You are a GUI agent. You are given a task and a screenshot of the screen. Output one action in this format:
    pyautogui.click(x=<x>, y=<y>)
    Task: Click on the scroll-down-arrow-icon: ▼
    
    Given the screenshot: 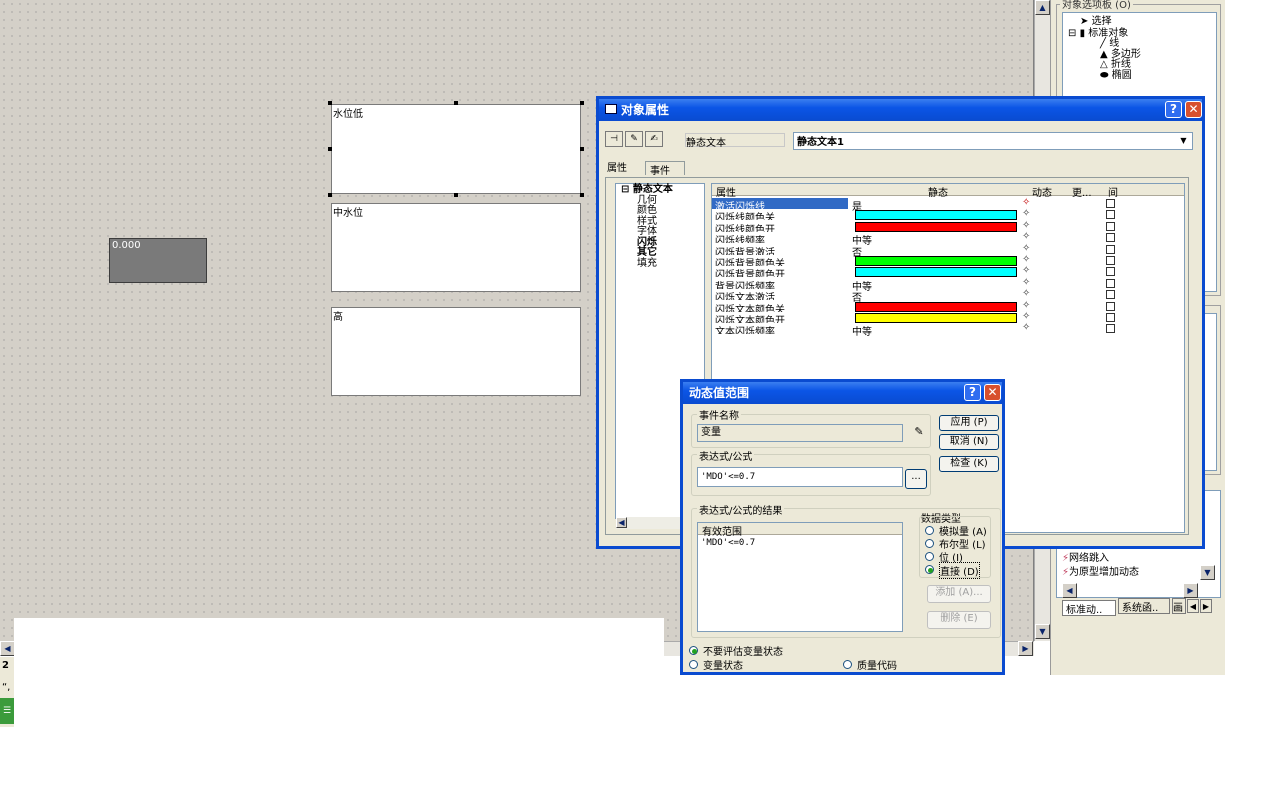 What is the action you would take?
    pyautogui.click(x=1042, y=631)
    